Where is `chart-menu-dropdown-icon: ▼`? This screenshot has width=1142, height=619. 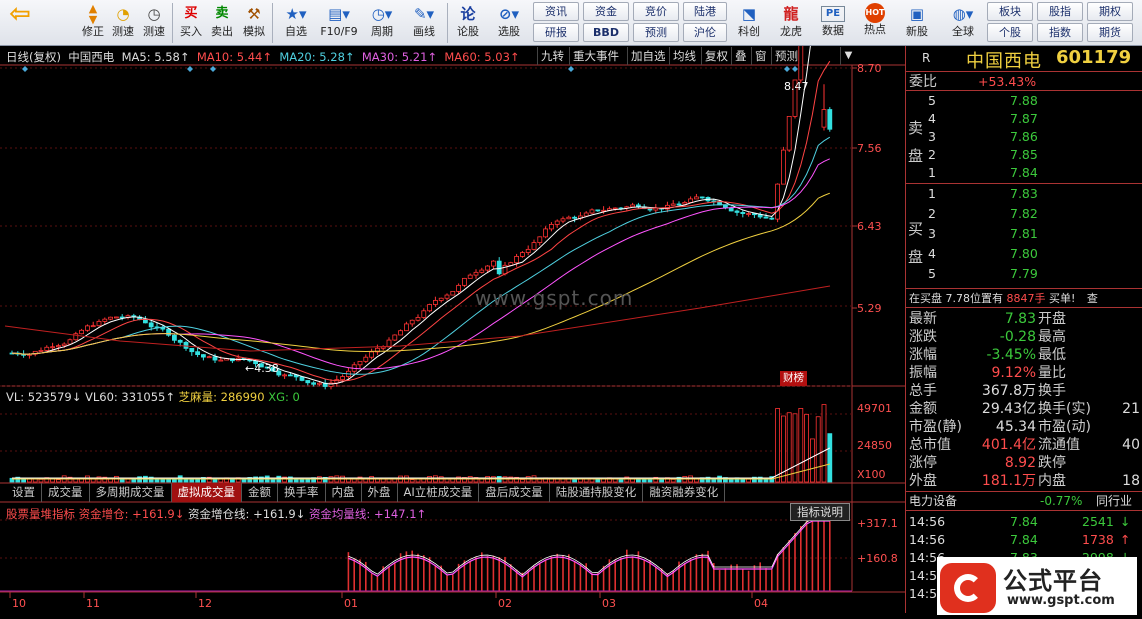 chart-menu-dropdown-icon: ▼ is located at coordinates (848, 56).